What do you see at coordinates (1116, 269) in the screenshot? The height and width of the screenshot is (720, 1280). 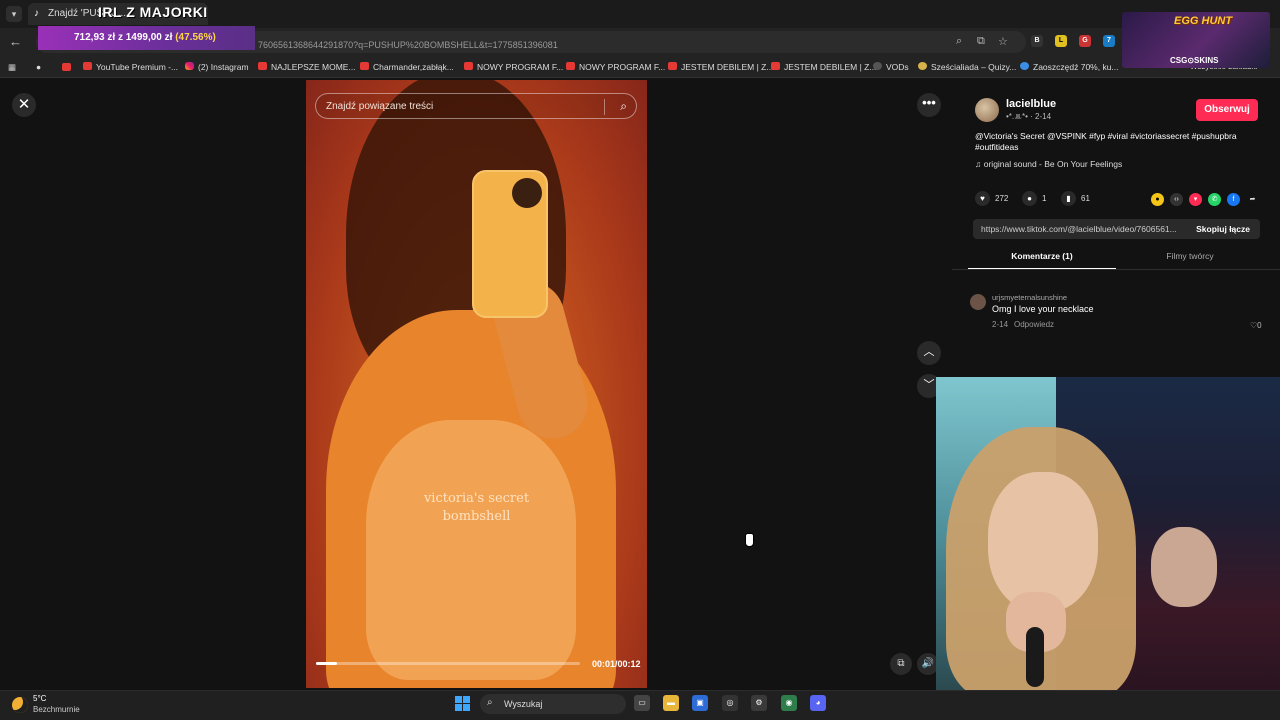 I see `tabs-divider` at bounding box center [1116, 269].